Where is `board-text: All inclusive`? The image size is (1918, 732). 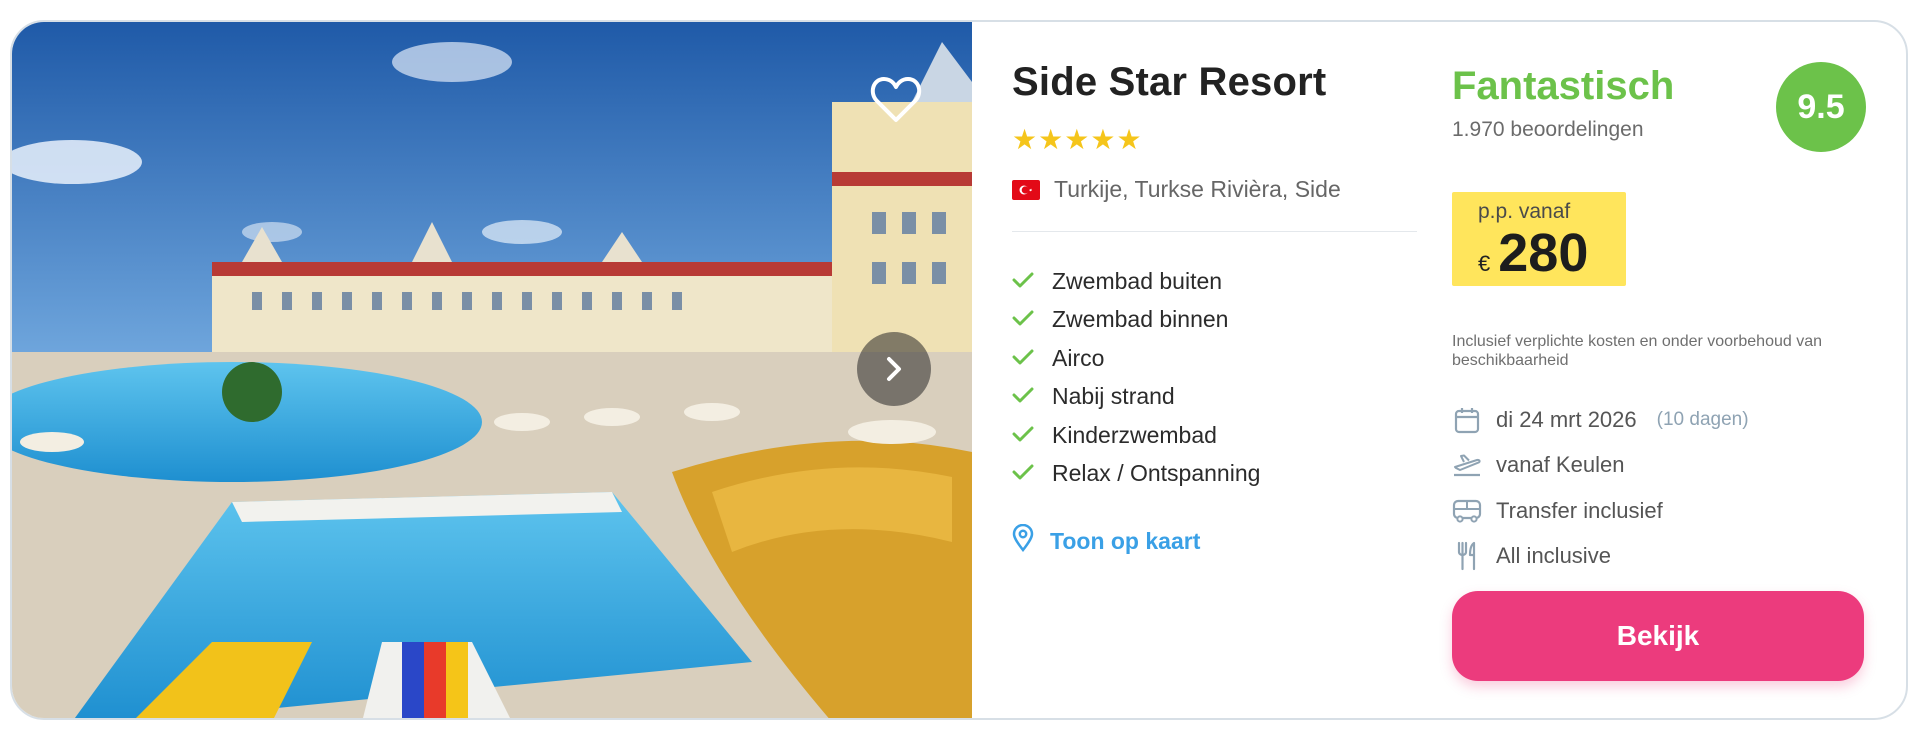
board-text: All inclusive is located at coordinates (1553, 556).